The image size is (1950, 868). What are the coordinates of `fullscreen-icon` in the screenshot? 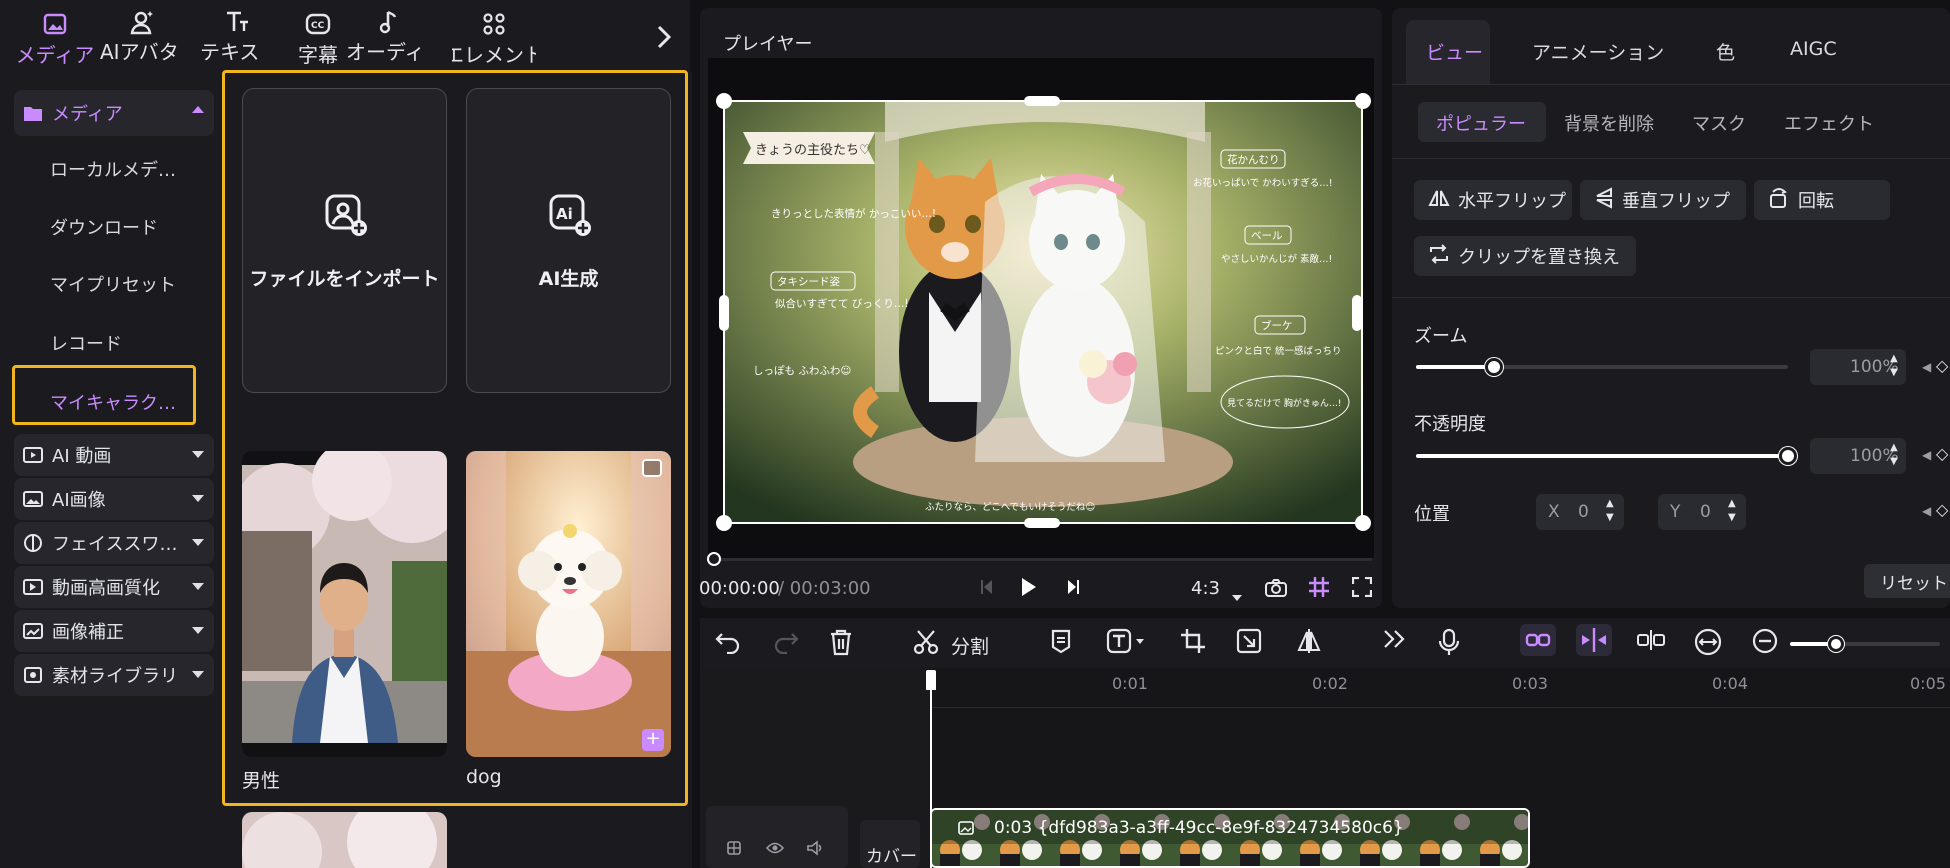 It's located at (1362, 588).